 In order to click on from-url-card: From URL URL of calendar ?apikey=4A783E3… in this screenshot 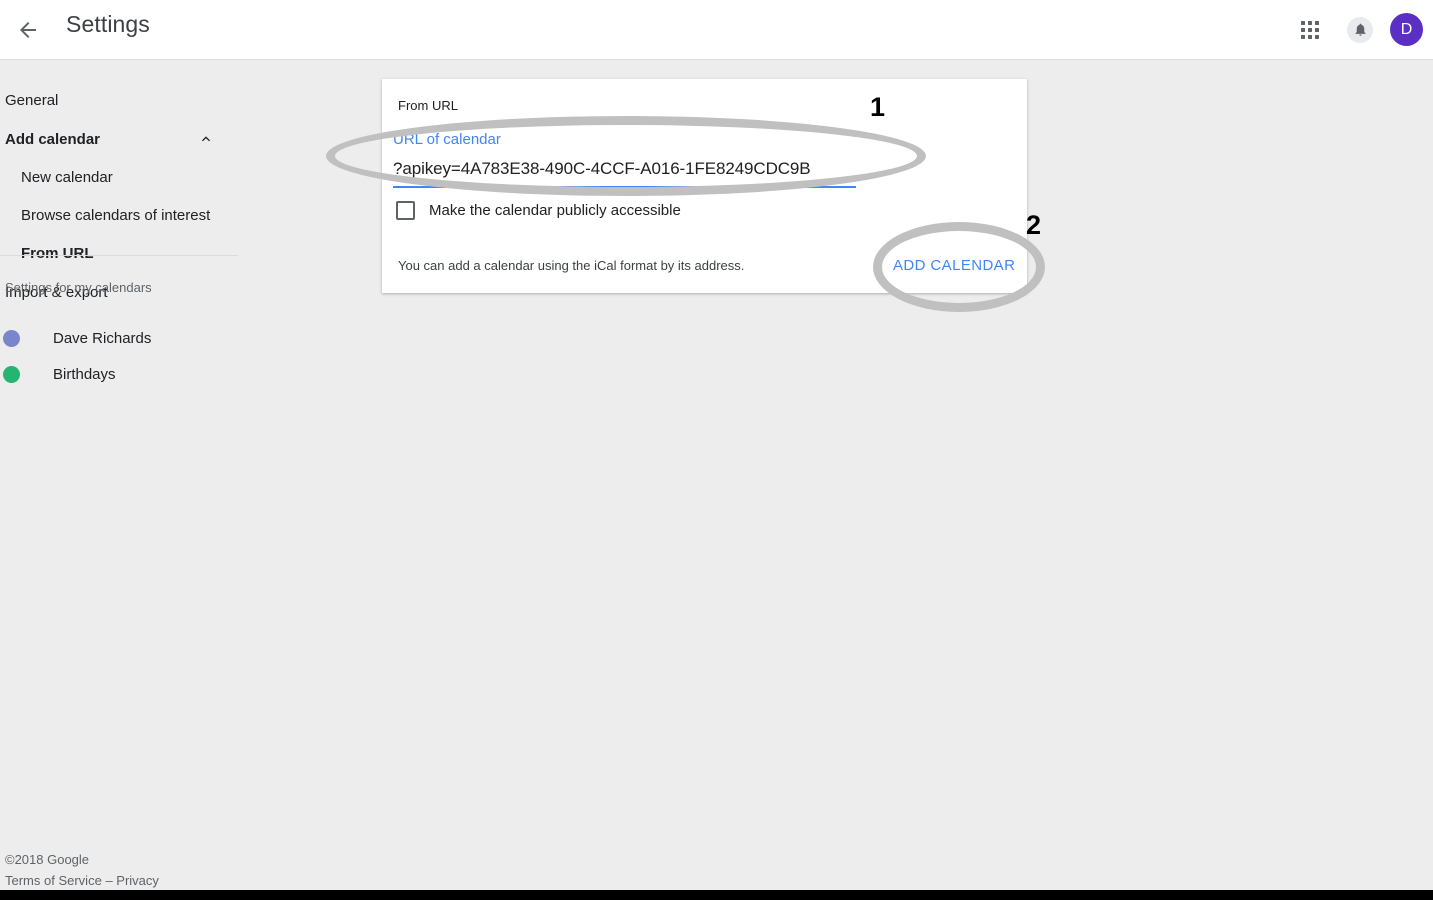, I will do `click(704, 186)`.